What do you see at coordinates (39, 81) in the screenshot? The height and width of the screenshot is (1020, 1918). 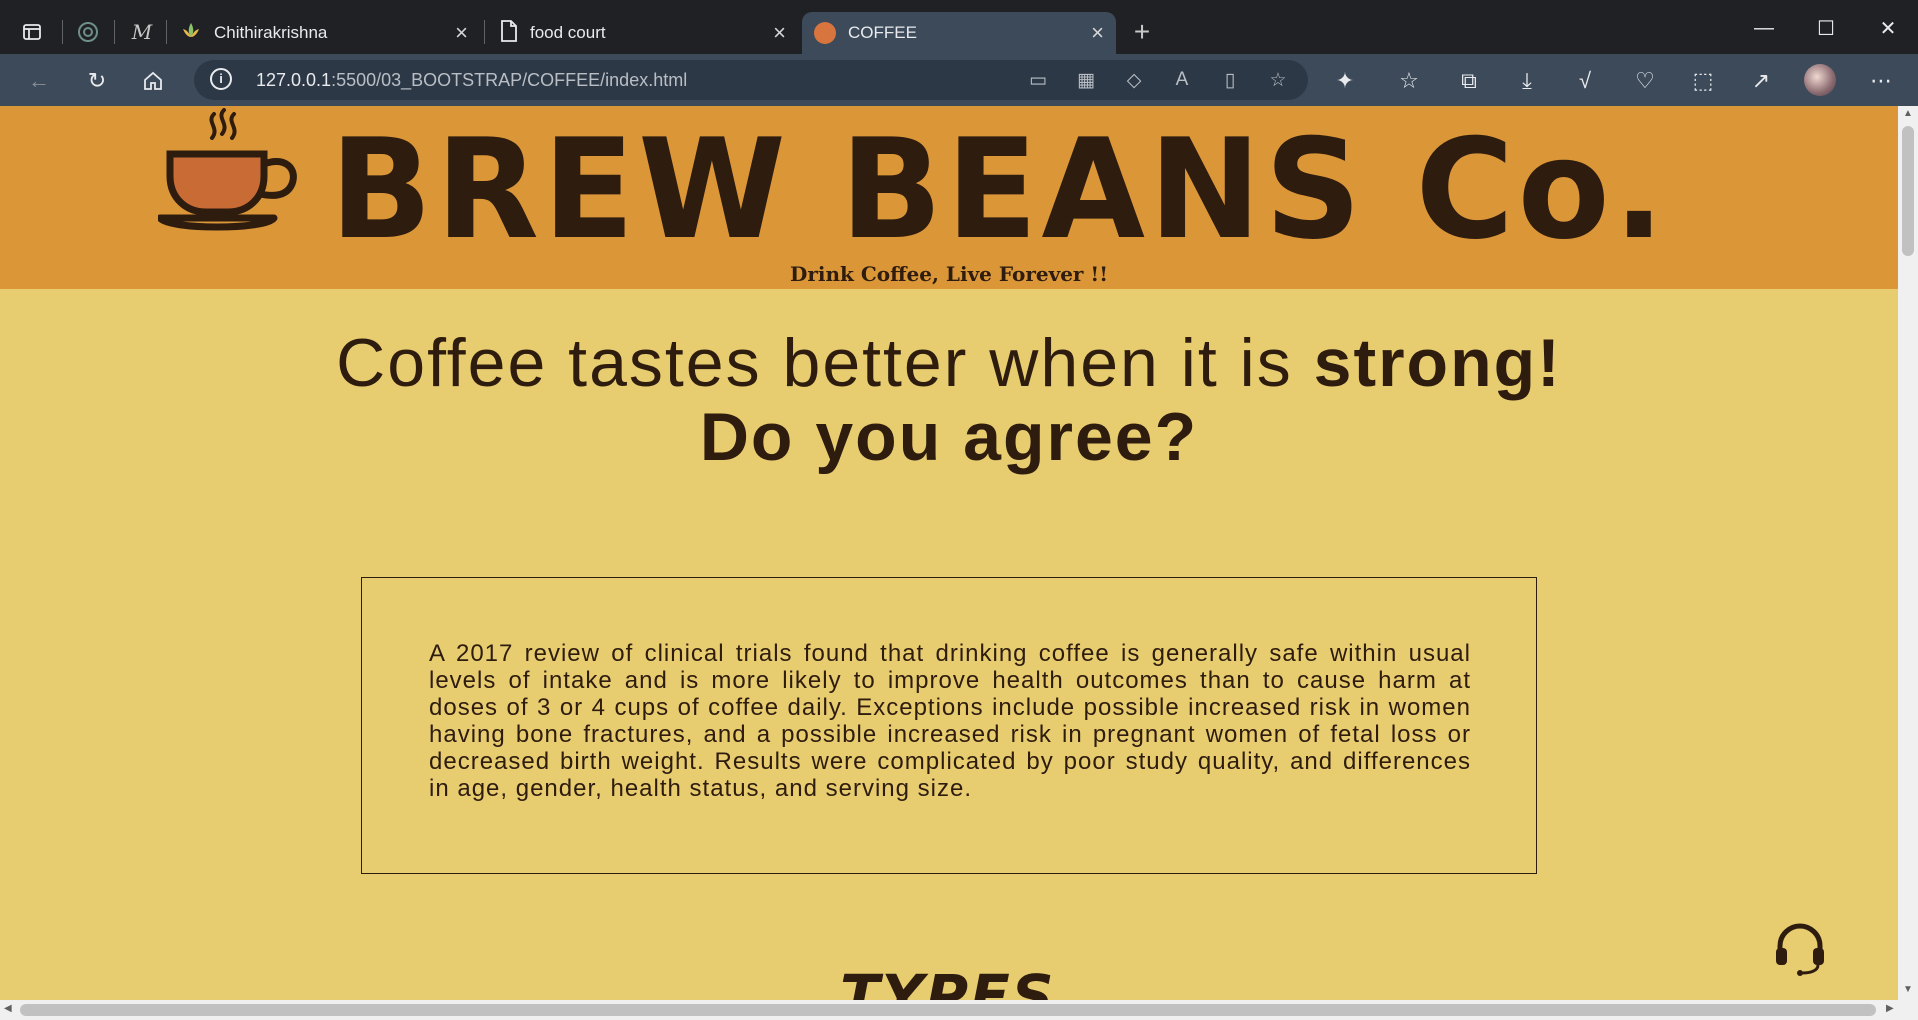 I see `back-icon: ←` at bounding box center [39, 81].